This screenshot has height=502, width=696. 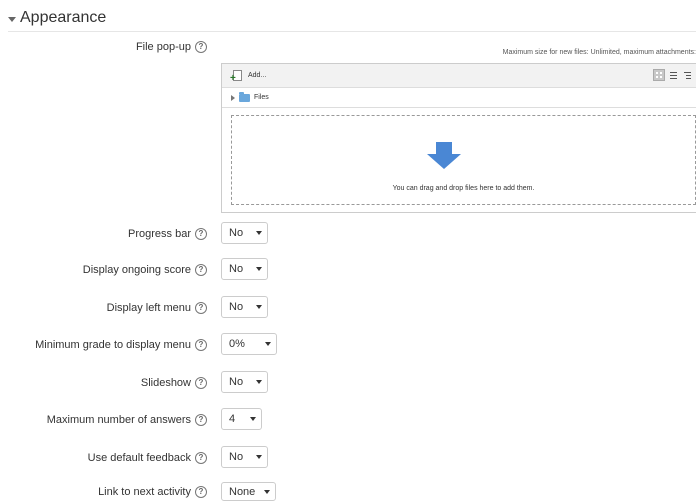 I want to click on icon-view-icon, so click(x=659, y=75).